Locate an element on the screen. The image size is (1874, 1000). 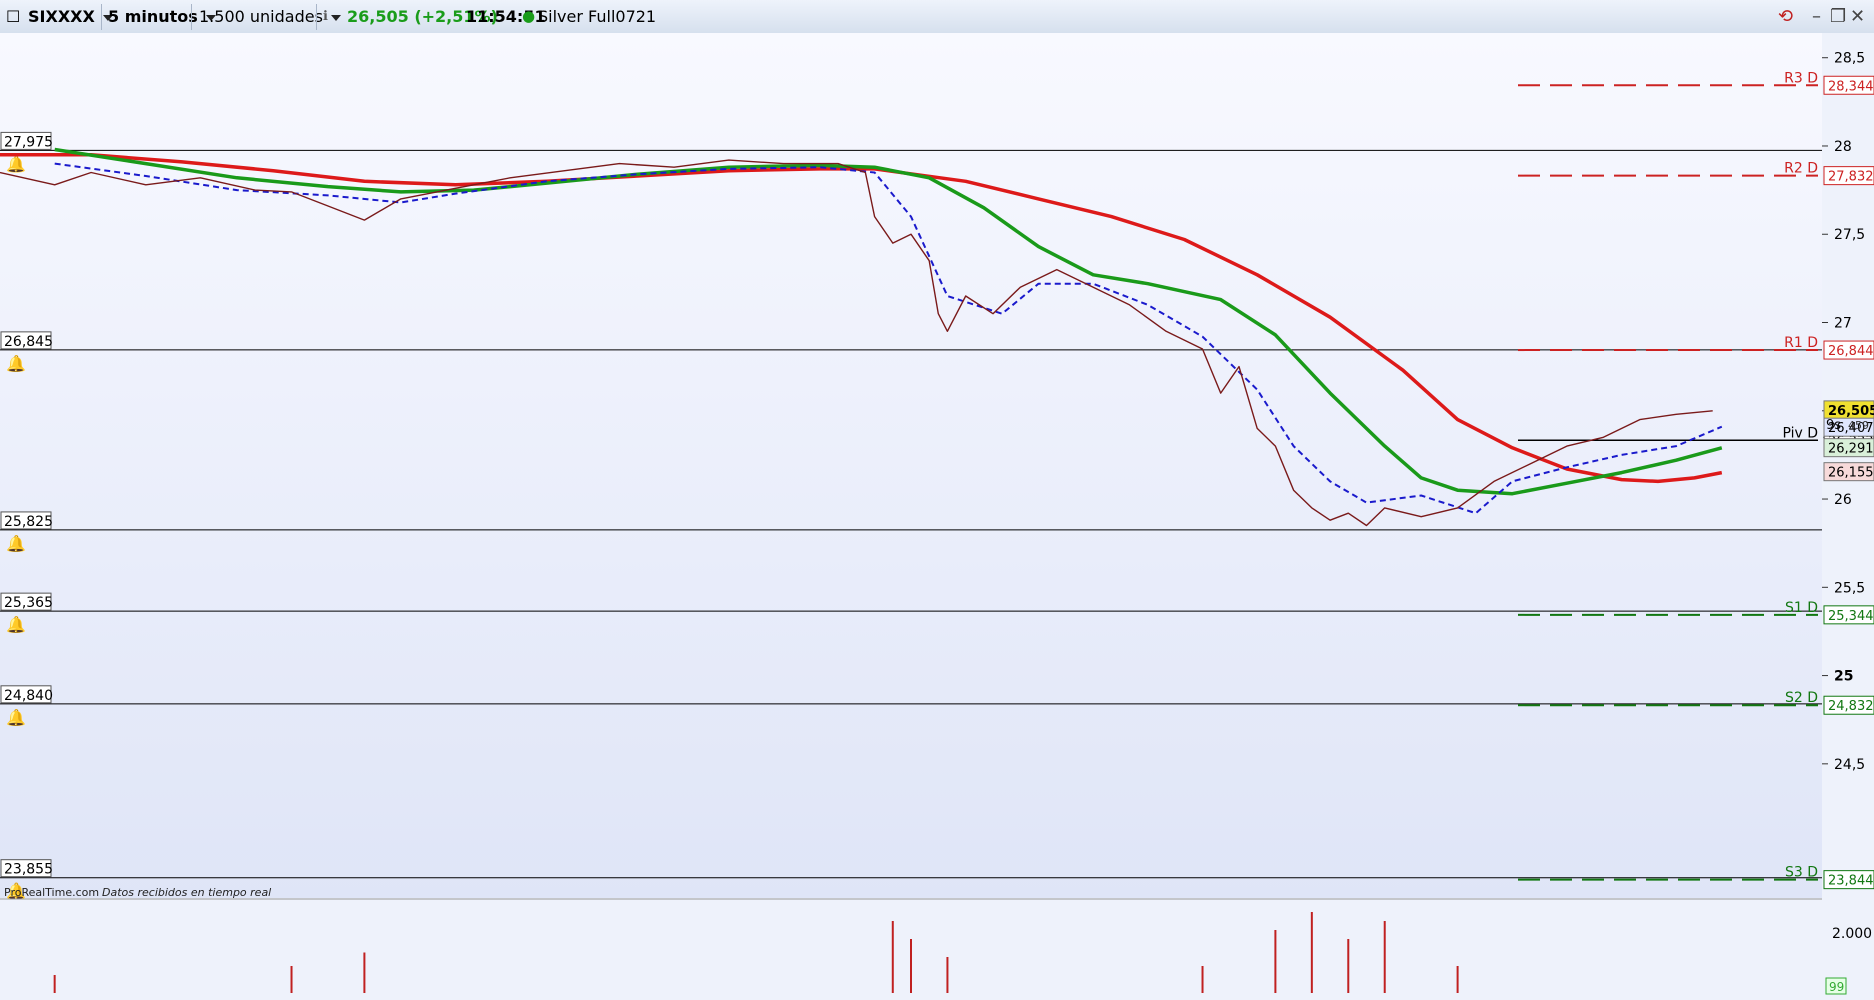
instrument-name: Silver Full0721 is located at coordinates (597, 16).